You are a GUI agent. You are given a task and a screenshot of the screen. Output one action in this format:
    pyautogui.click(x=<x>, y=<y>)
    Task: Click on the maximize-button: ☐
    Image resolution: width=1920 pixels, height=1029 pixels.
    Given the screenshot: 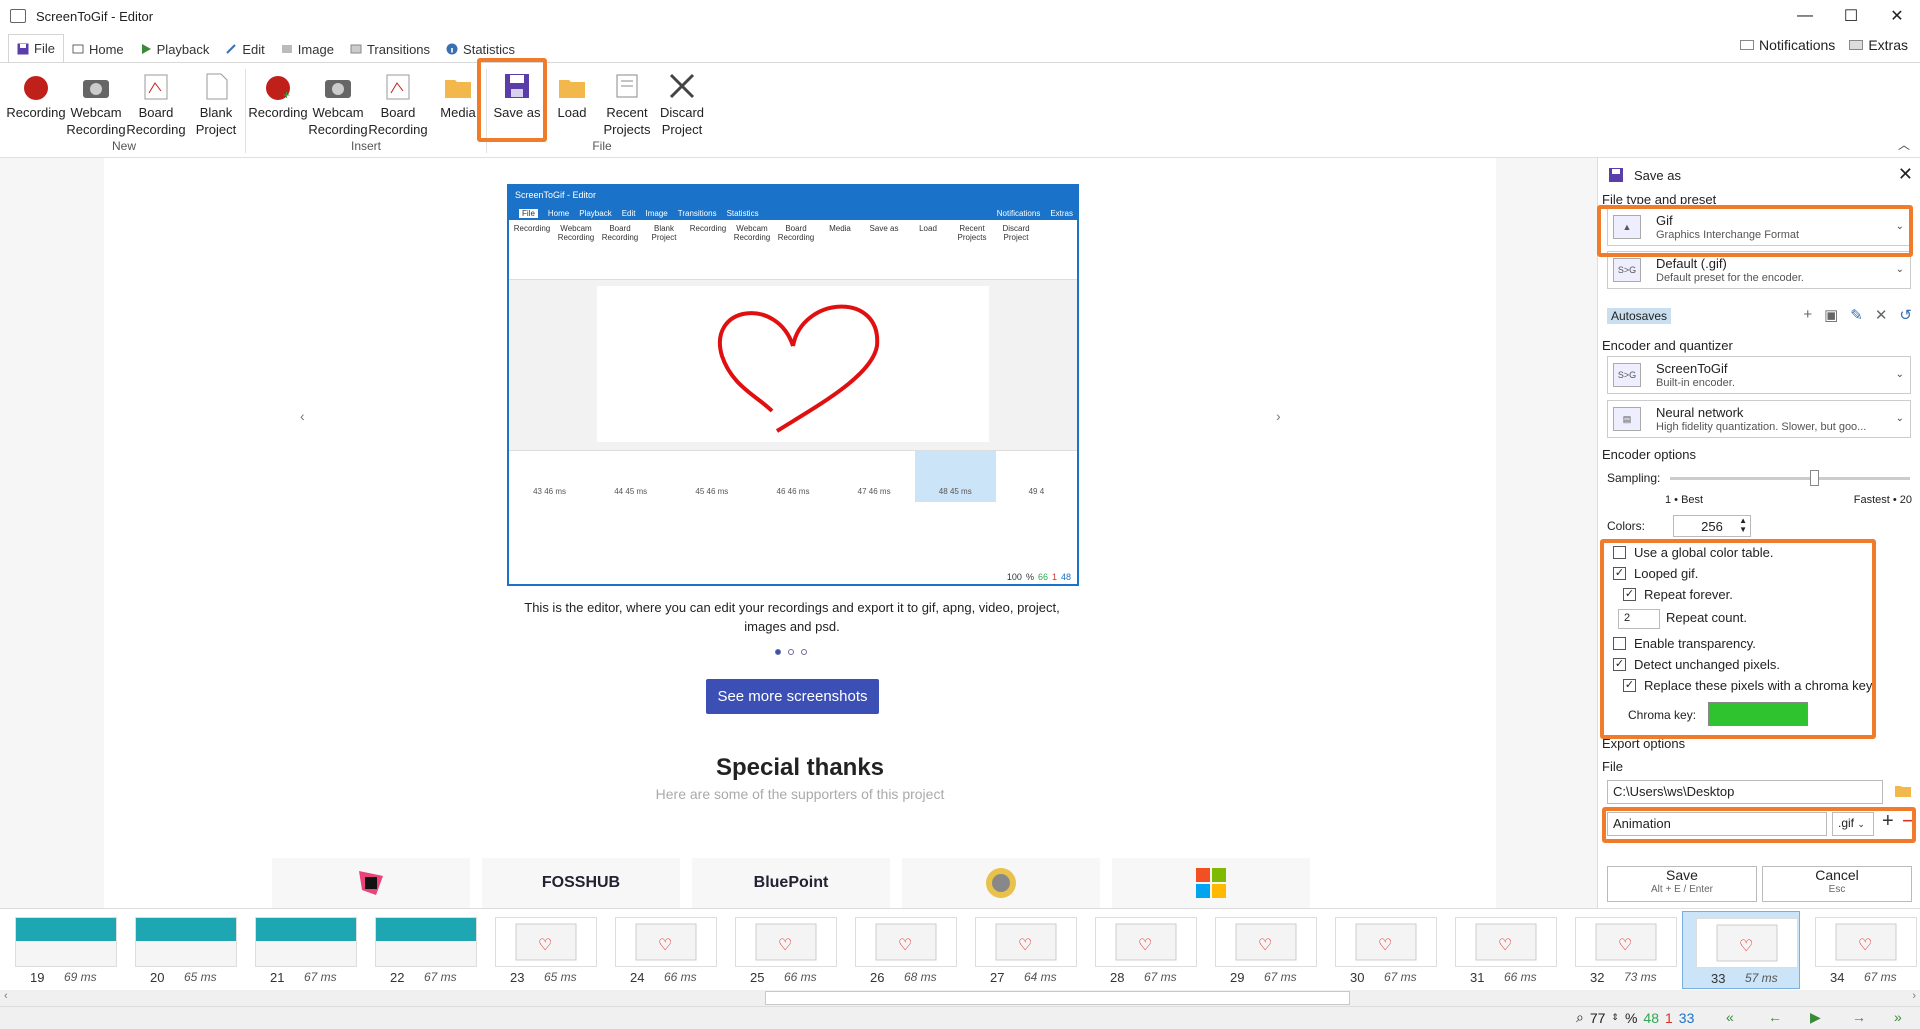 What is the action you would take?
    pyautogui.click(x=1851, y=16)
    